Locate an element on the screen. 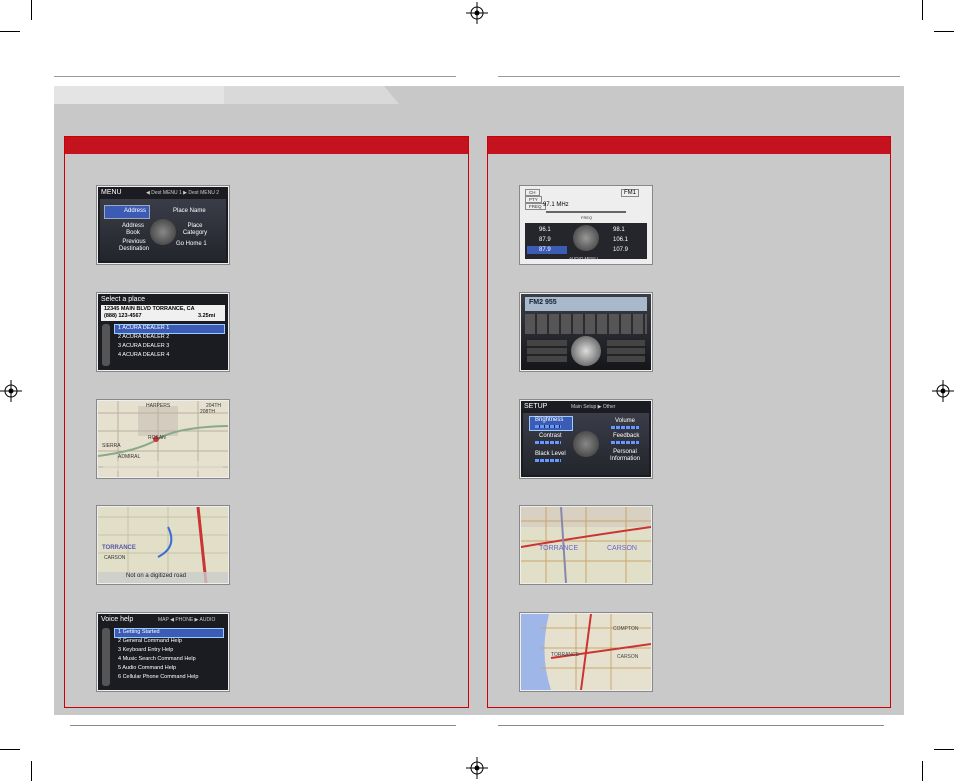 Image resolution: width=954 pixels, height=781 pixels. map-screen-3: TORRANCE CARSON is located at coordinates (586, 545).